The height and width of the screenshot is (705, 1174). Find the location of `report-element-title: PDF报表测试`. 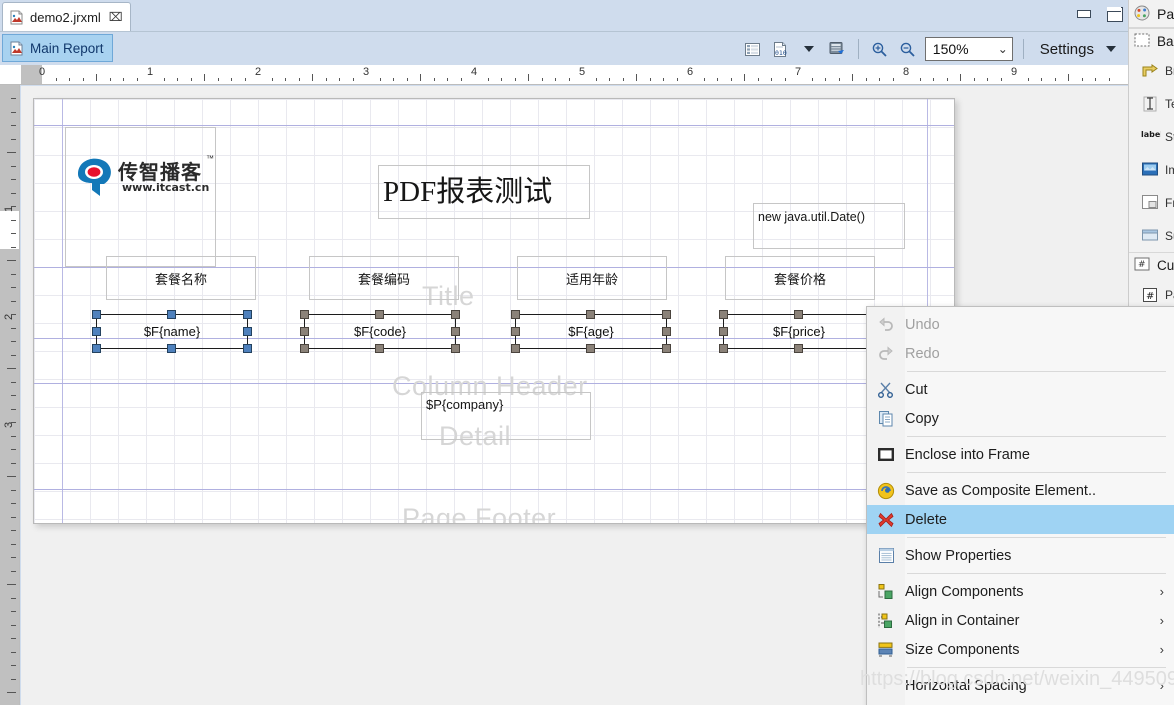

report-element-title: PDF报表测试 is located at coordinates (484, 192).